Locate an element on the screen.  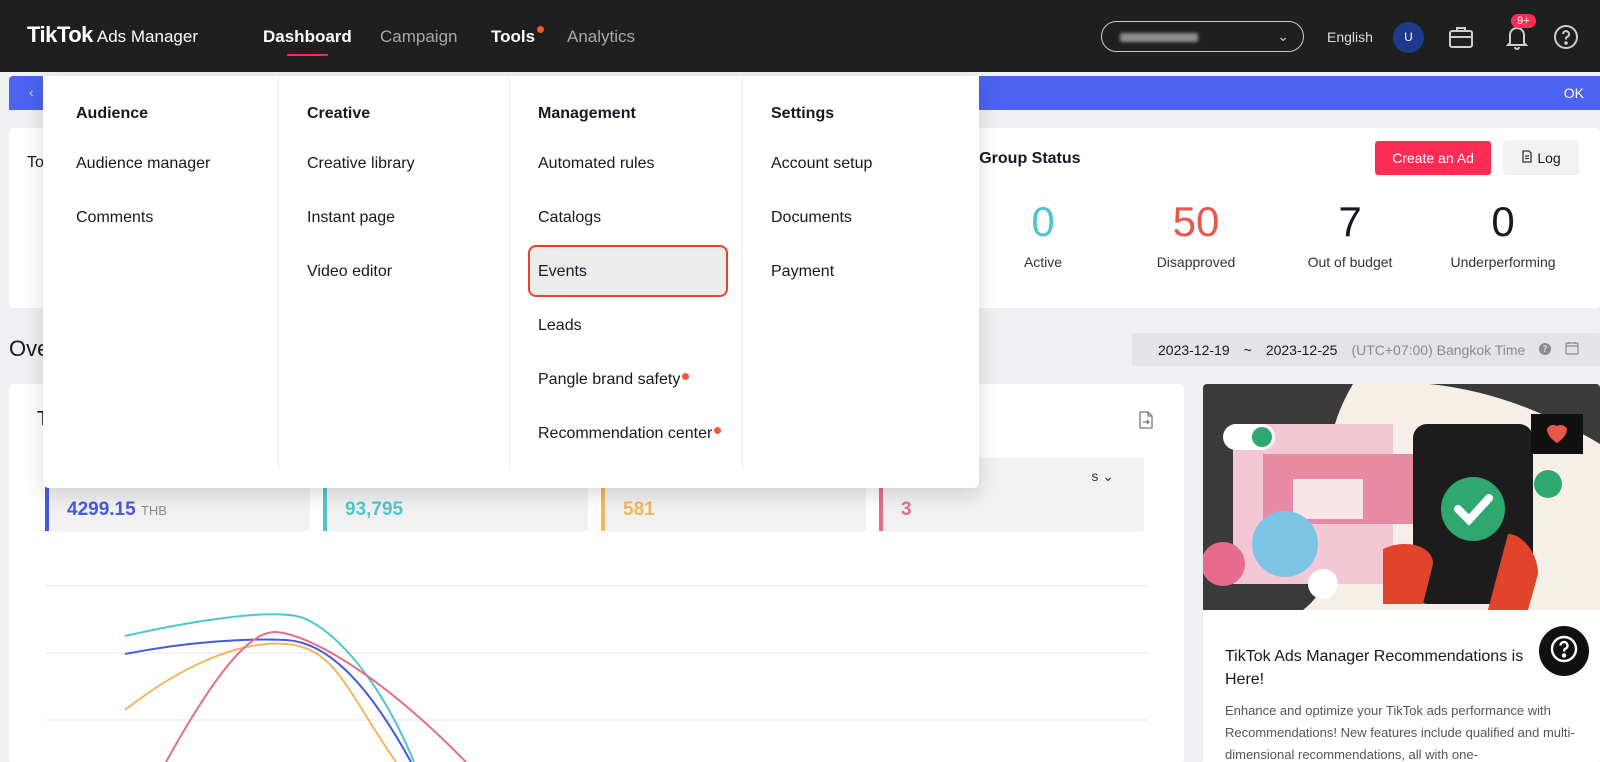
language-selector: English is located at coordinates (1350, 37).